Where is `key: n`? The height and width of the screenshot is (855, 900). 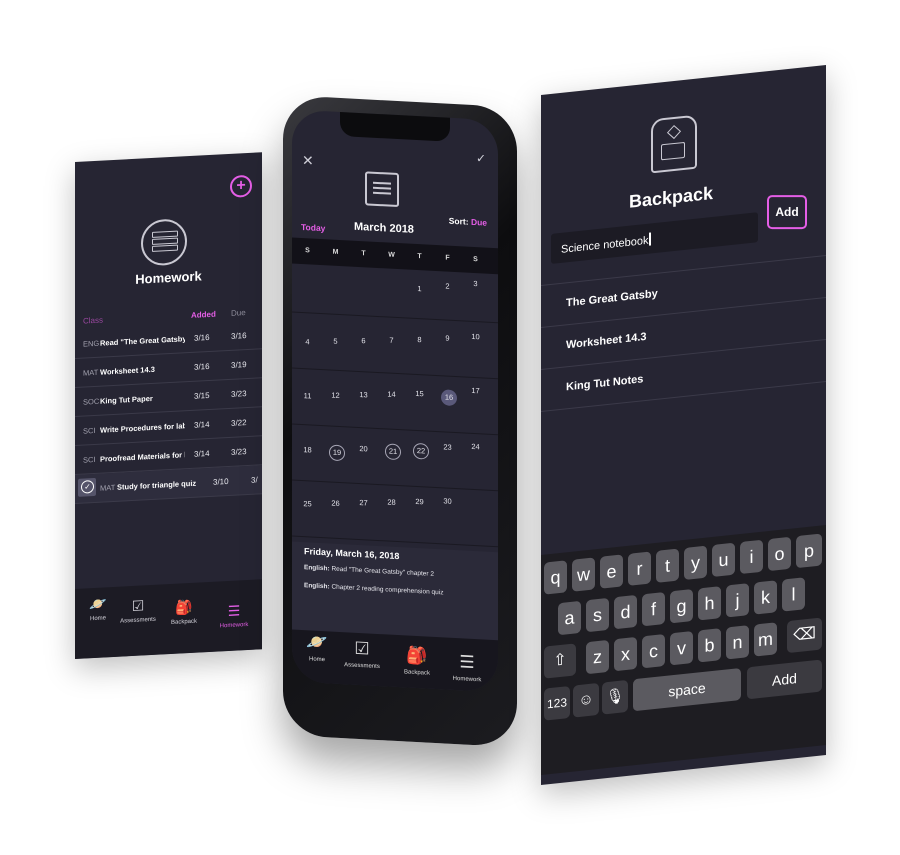
key: n is located at coordinates (737, 642).